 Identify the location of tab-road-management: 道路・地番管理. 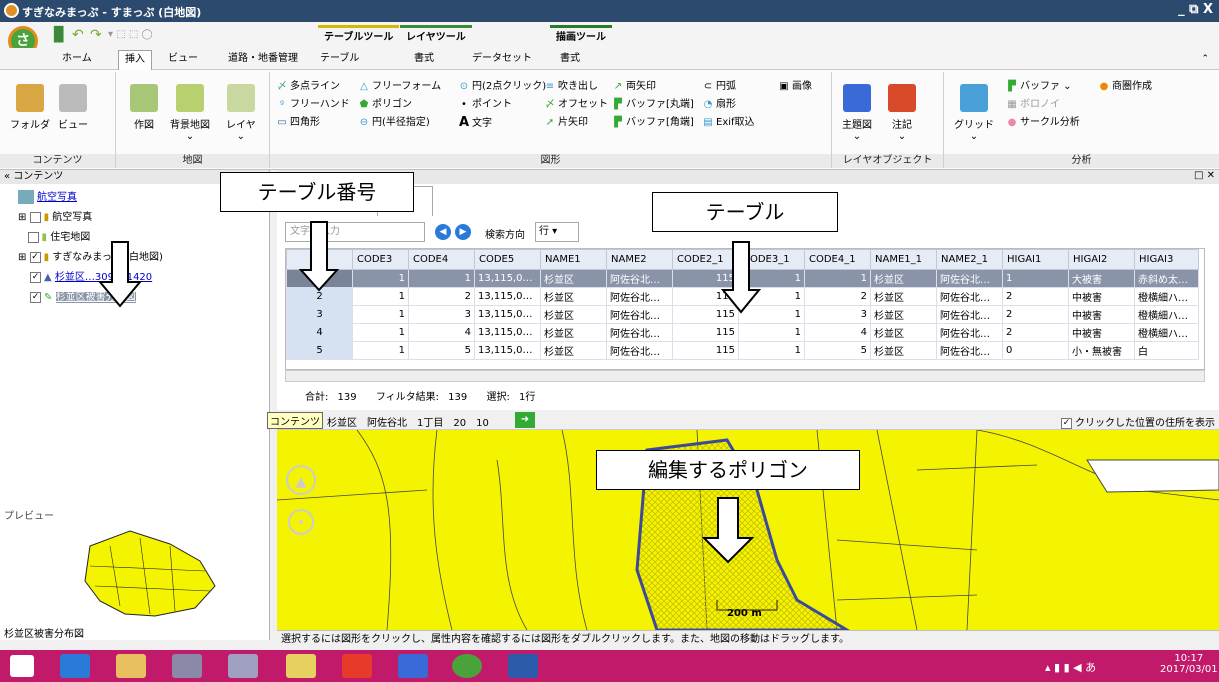
(263, 60).